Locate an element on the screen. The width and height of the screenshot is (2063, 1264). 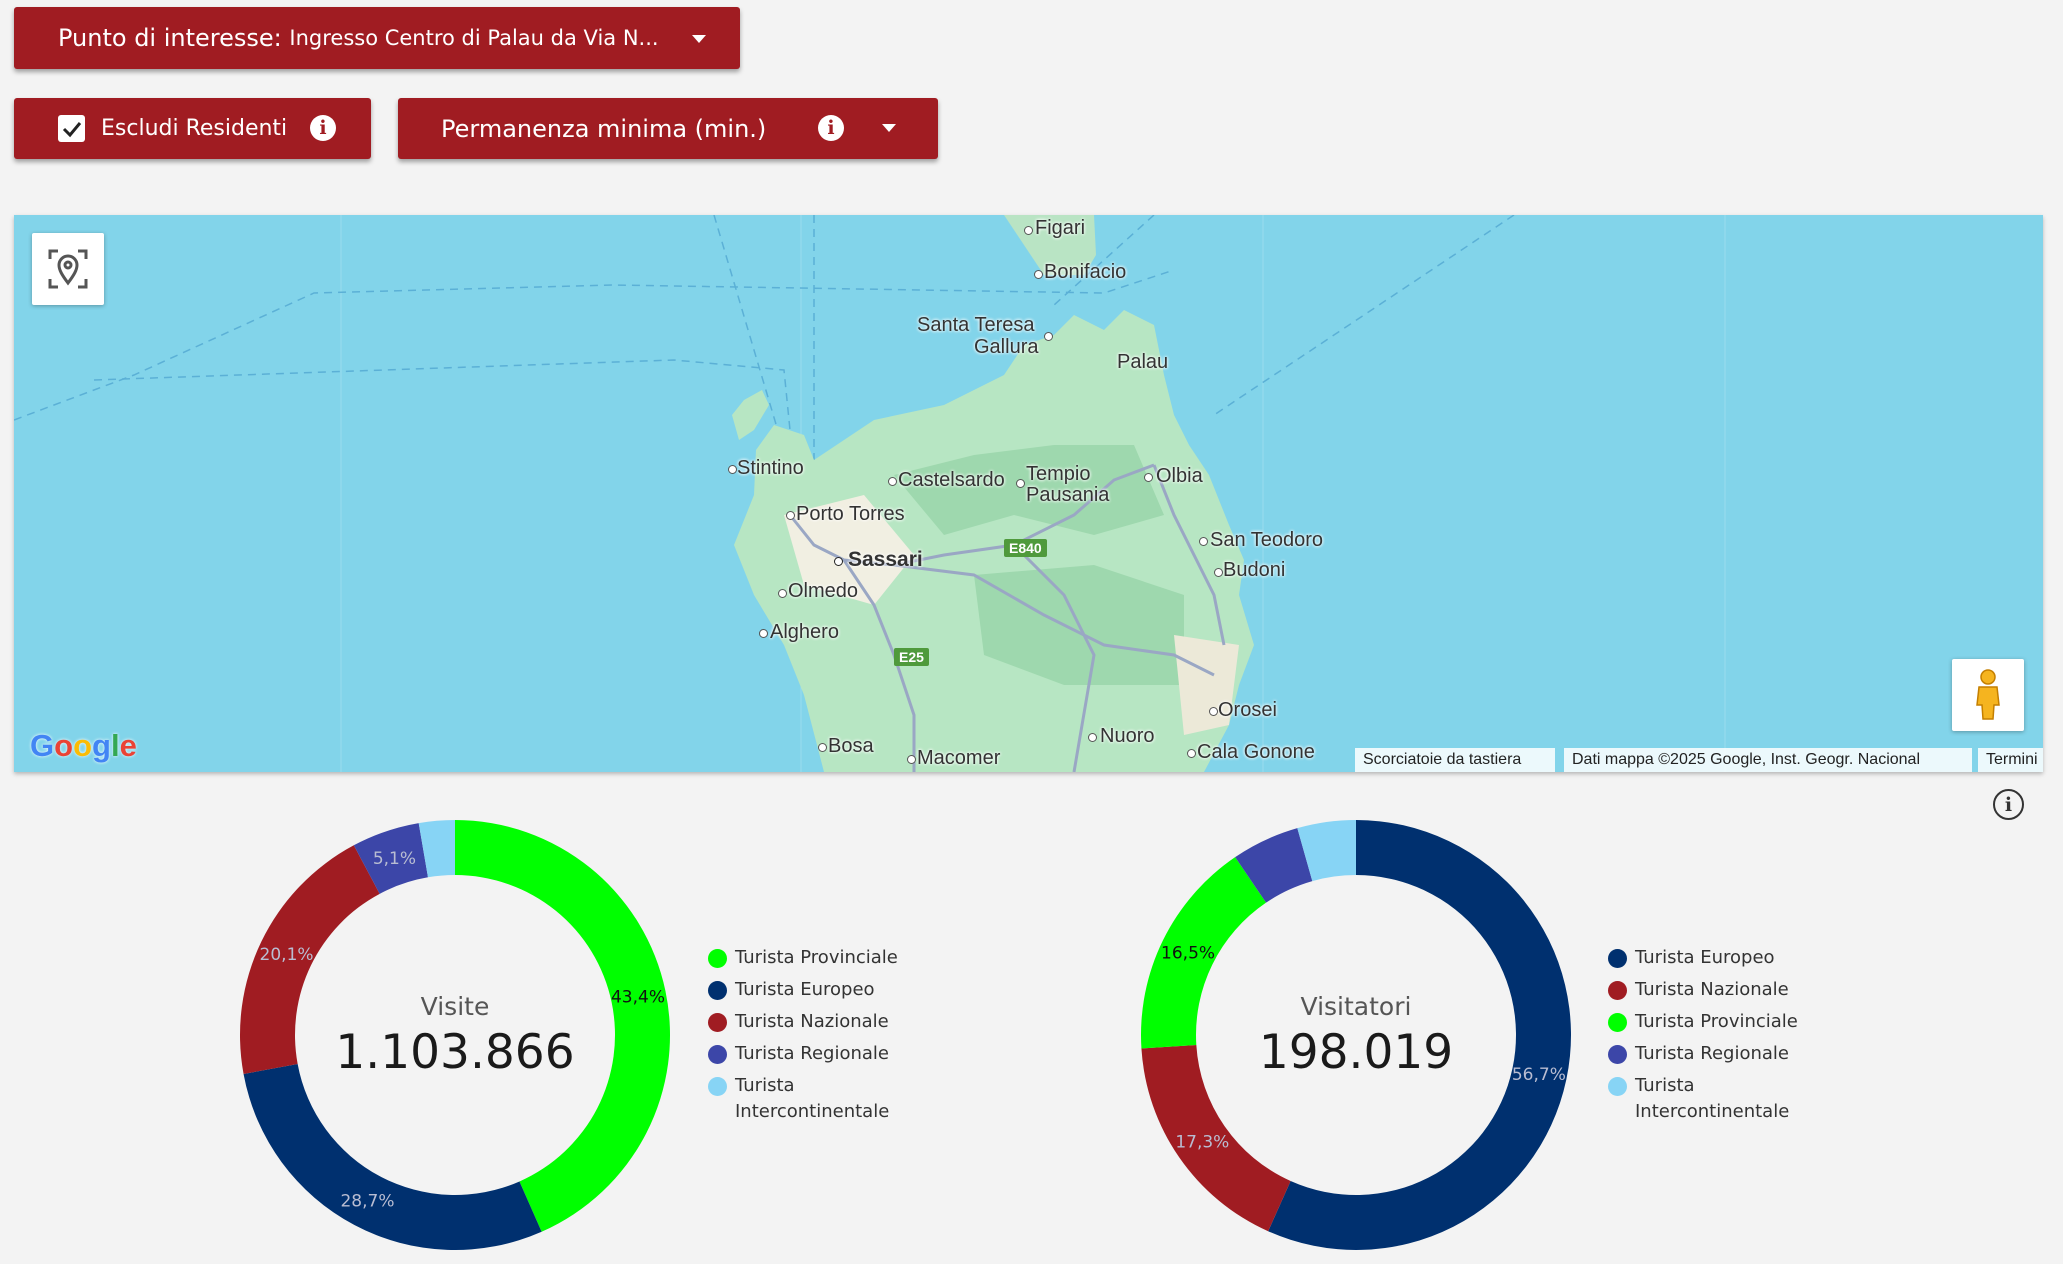
donut-slice is located at coordinates (392, 1156).